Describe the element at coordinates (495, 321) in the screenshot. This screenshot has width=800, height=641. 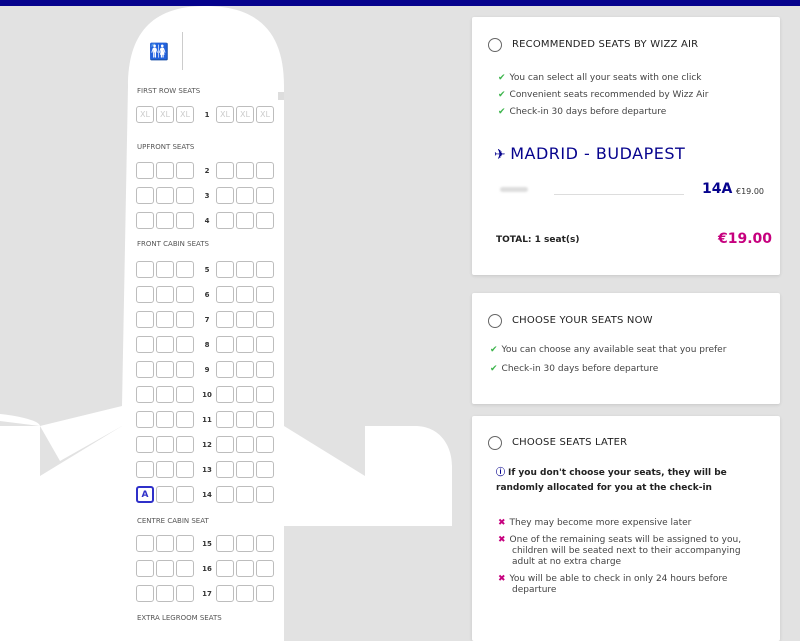
I see `choose-now-radio` at that location.